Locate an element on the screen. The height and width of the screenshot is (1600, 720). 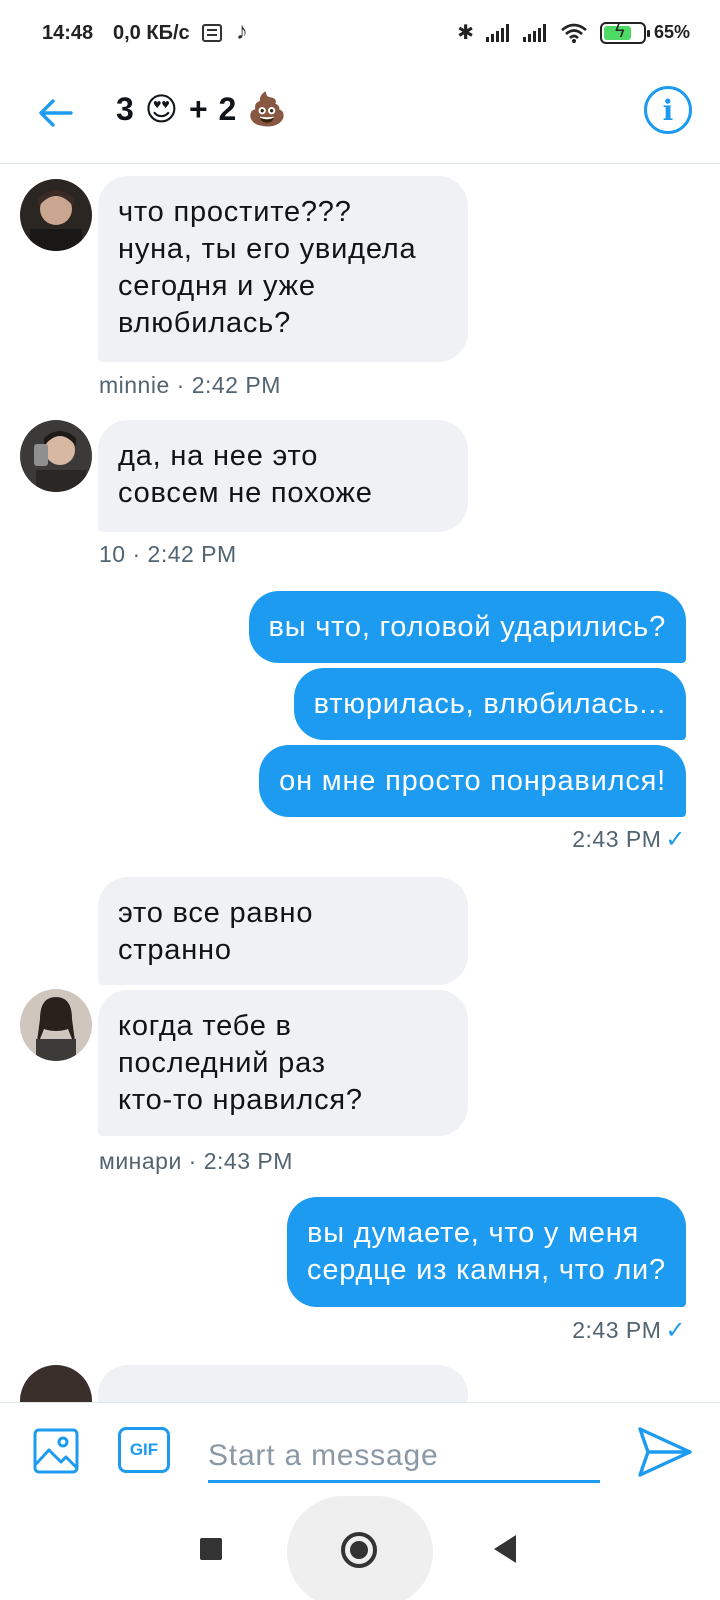
message-composer: GIF is located at coordinates (360, 1453).